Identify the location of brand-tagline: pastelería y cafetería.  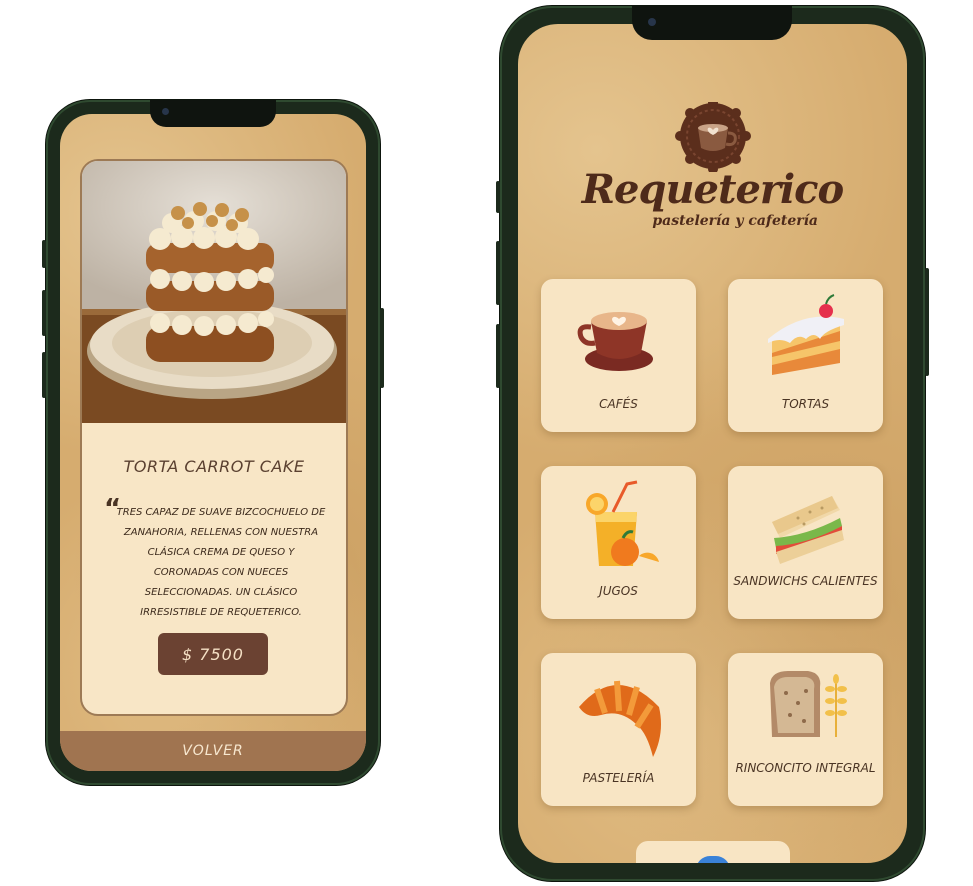
(735, 221).